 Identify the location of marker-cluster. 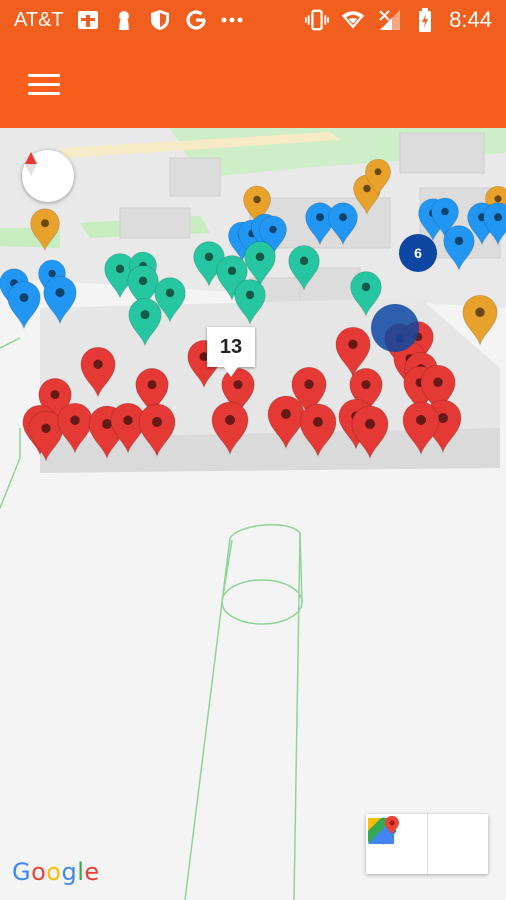
(395, 328).